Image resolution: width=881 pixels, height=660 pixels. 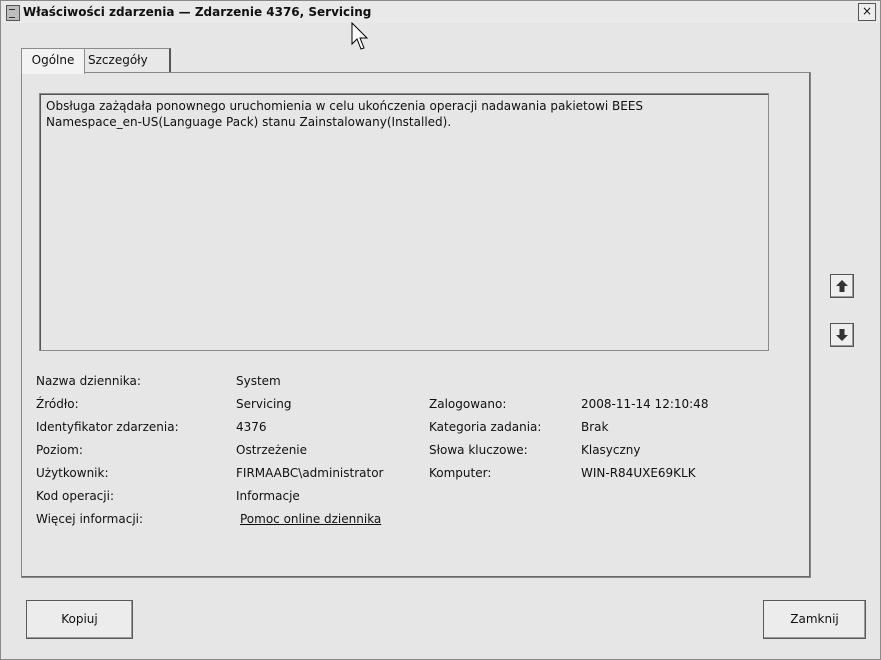 I want to click on logged-label: Zalogowano:, so click(x=468, y=404).